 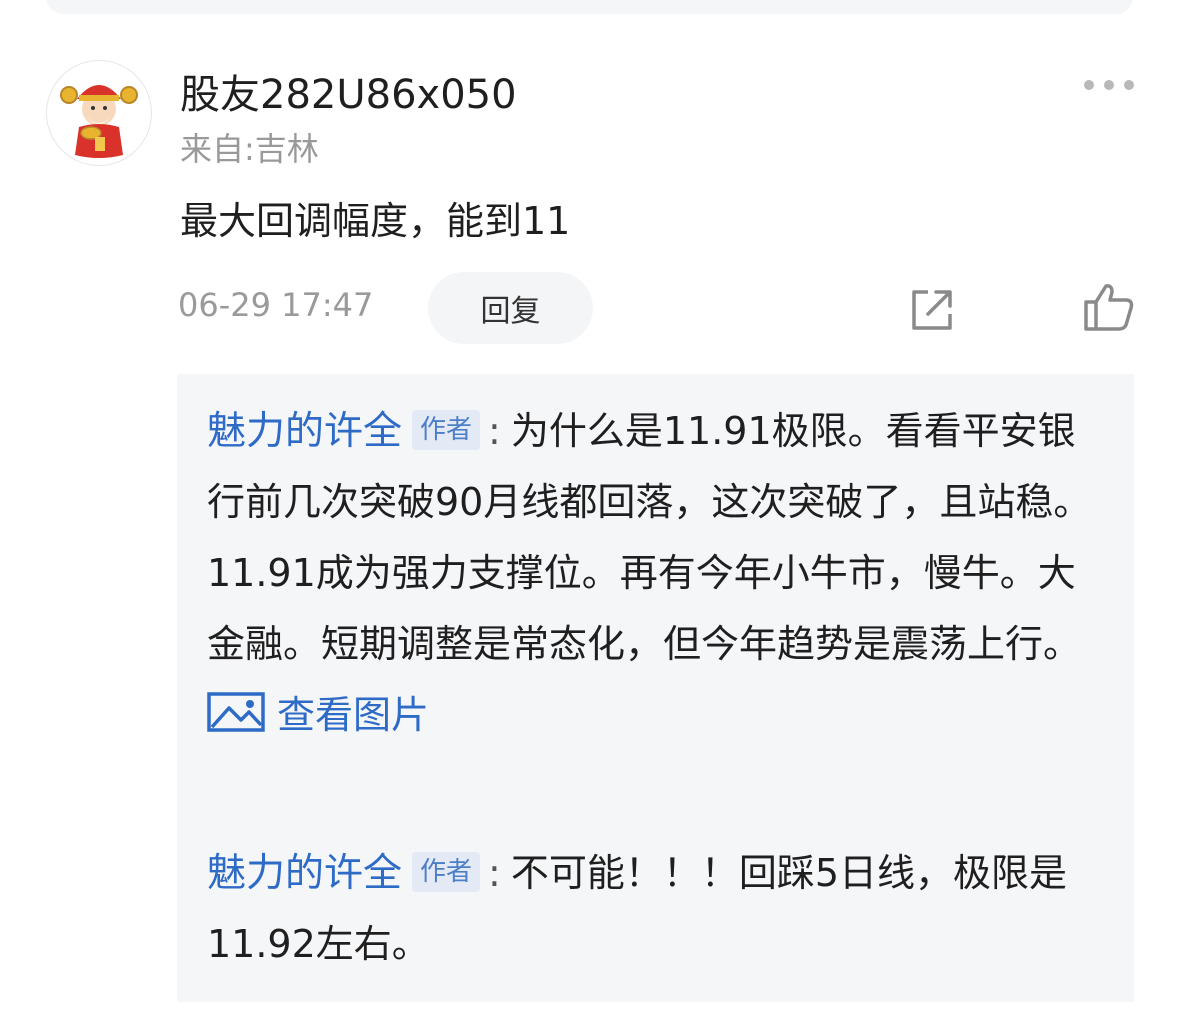 What do you see at coordinates (353, 715) in the screenshot?
I see `view-image-link-text: 查看图片` at bounding box center [353, 715].